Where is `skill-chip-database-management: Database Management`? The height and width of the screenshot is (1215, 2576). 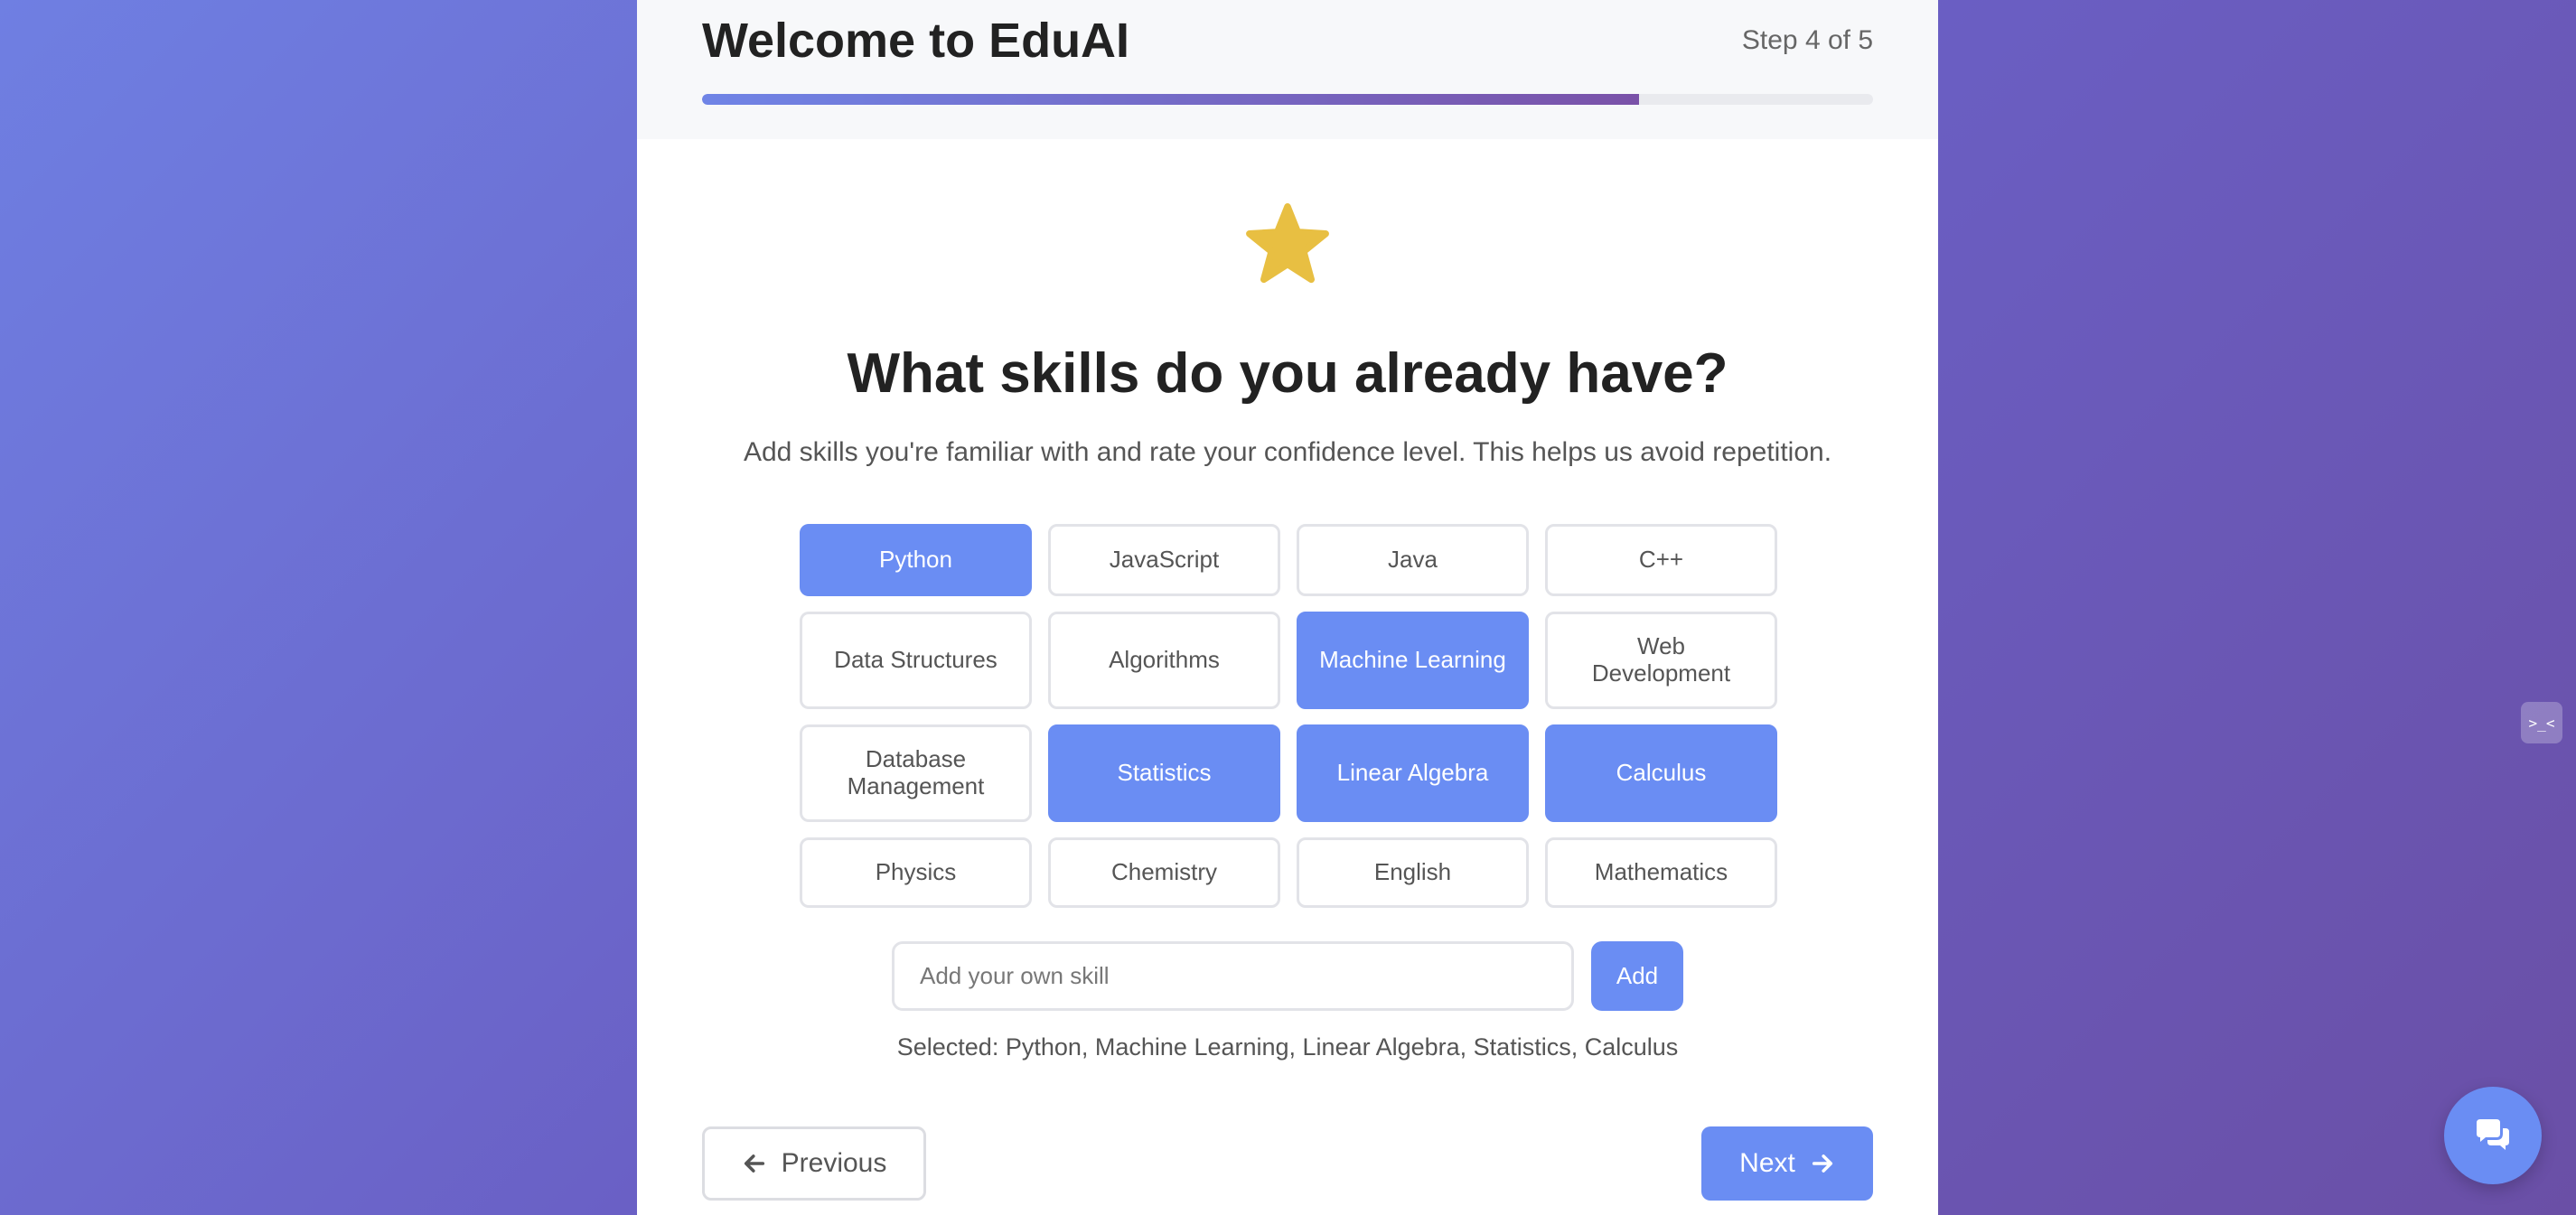
skill-chip-database-management: Database Management is located at coordinates (916, 773).